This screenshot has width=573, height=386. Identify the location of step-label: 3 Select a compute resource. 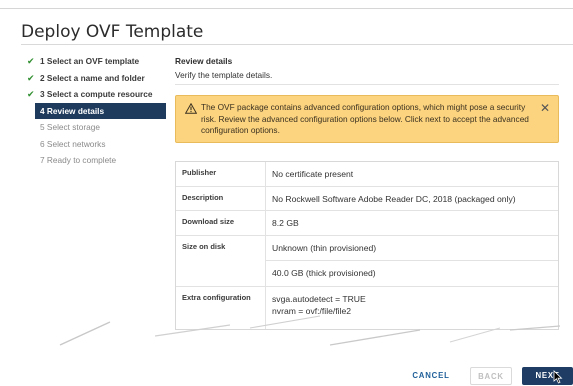
(96, 94).